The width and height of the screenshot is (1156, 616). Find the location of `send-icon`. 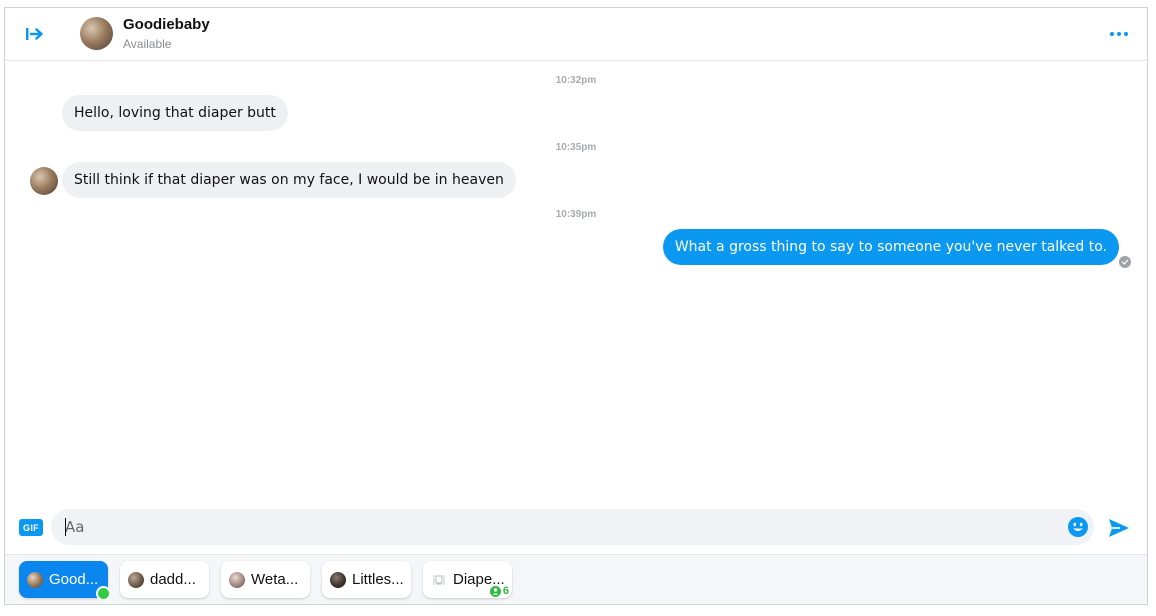

send-icon is located at coordinates (1119, 528).